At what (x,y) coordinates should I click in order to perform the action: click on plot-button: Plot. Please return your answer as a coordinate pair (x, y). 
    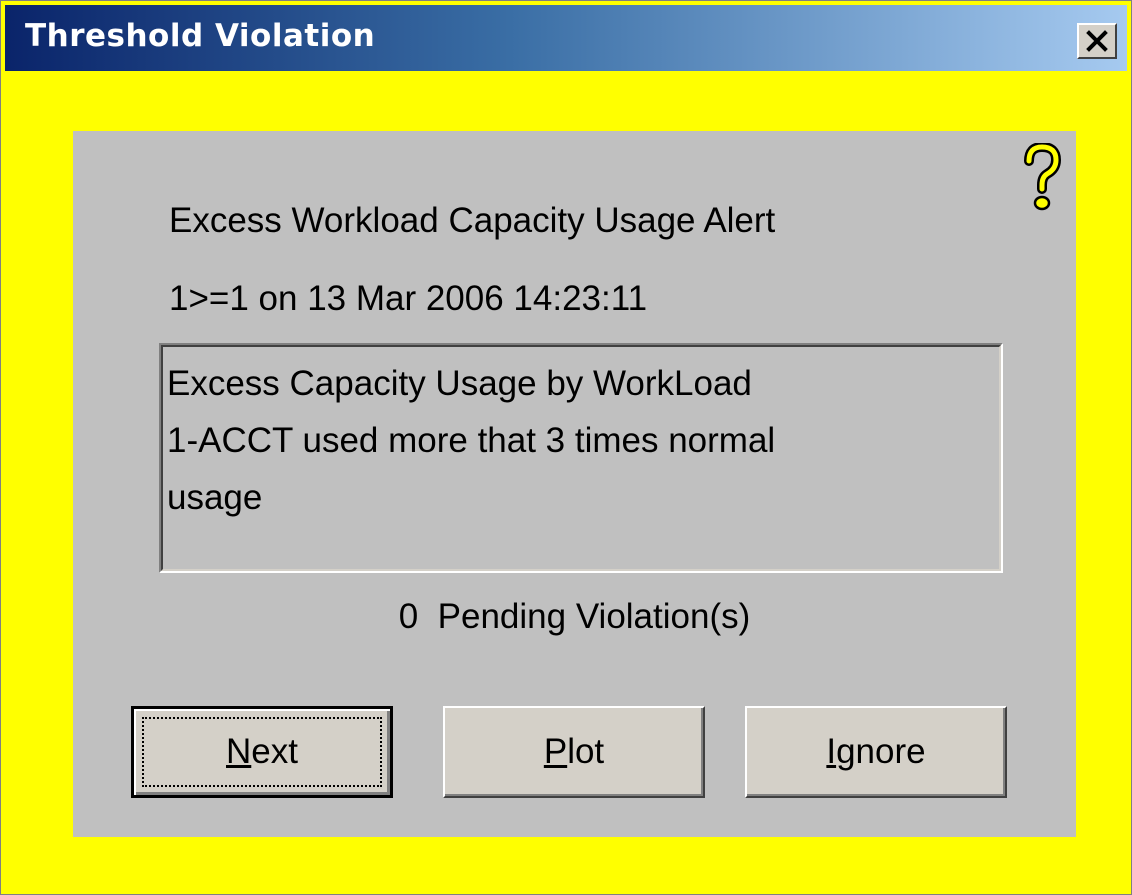
    Looking at the image, I should click on (574, 752).